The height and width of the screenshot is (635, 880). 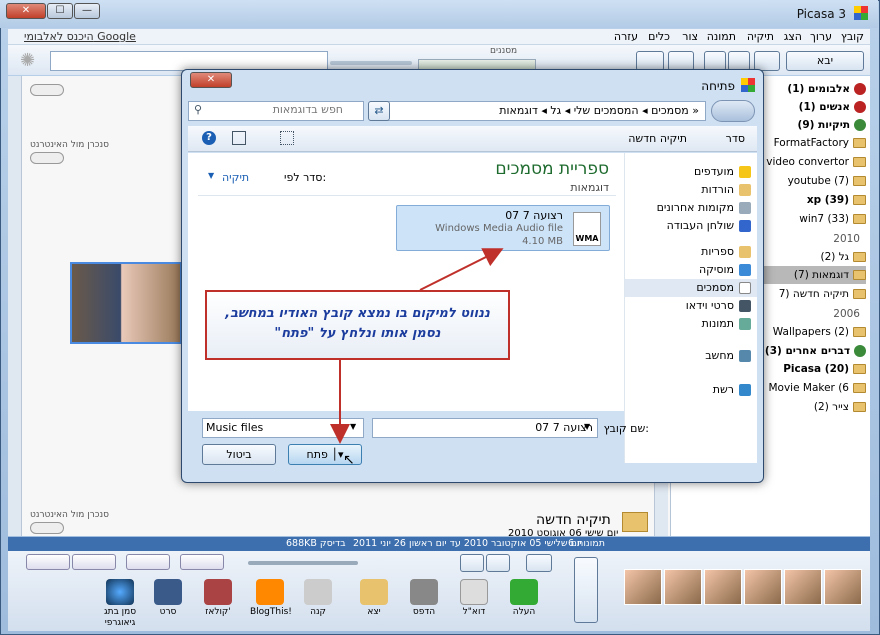 What do you see at coordinates (424, 598) in the screenshot?
I see `print-button: הדפס` at bounding box center [424, 598].